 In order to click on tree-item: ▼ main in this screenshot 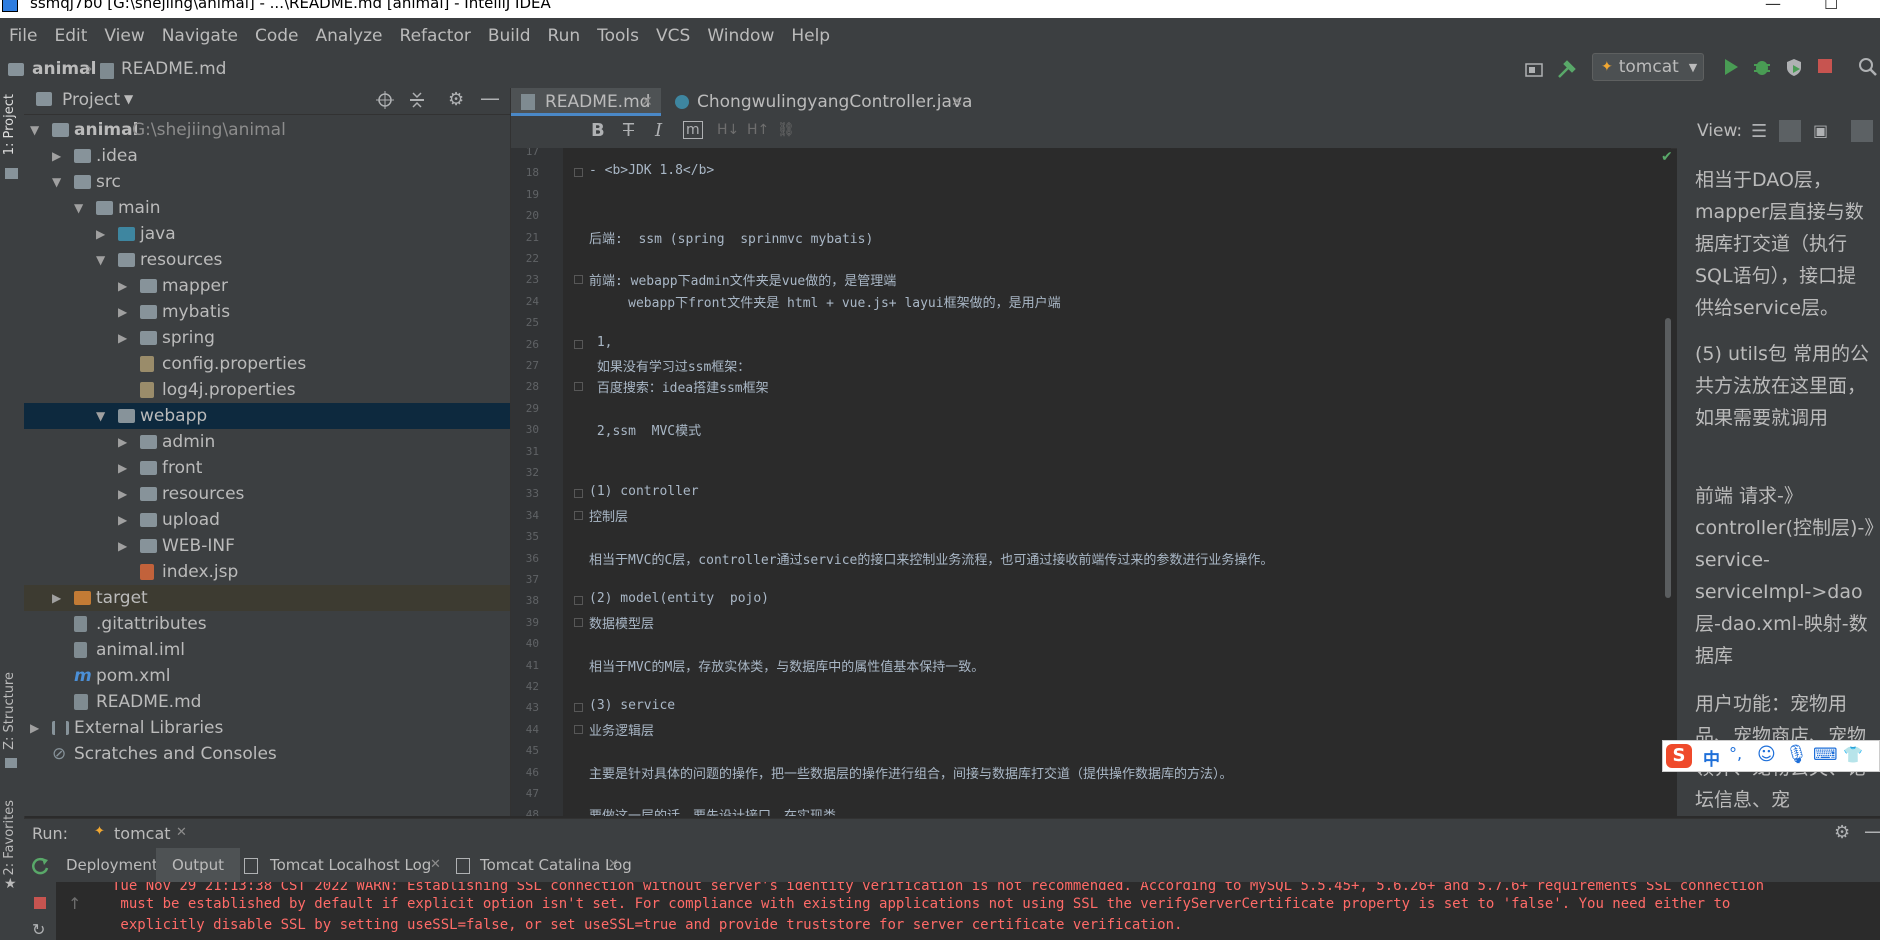, I will do `click(267, 208)`.